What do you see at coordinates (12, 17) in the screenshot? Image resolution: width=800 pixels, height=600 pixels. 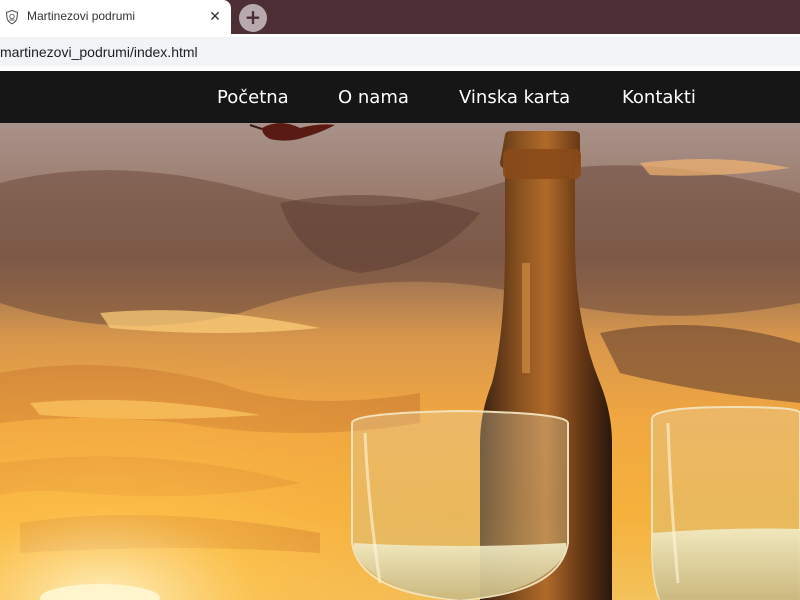 I see `shield-crest-icon` at bounding box center [12, 17].